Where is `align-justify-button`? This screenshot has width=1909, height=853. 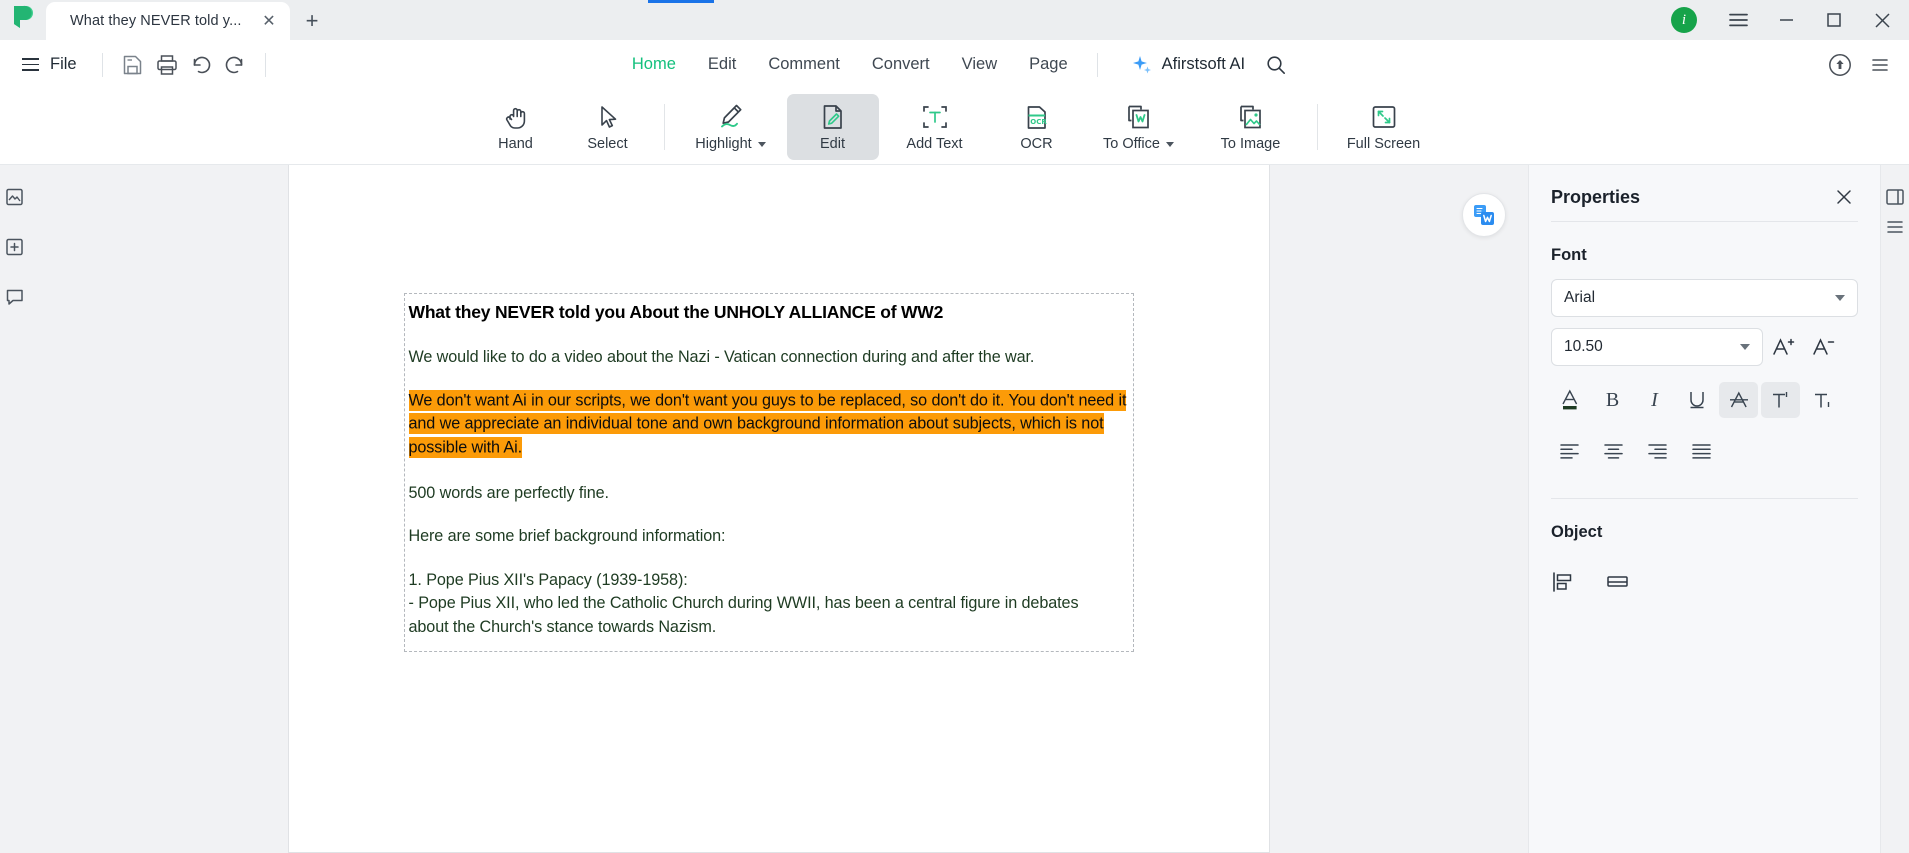 align-justify-button is located at coordinates (1702, 451).